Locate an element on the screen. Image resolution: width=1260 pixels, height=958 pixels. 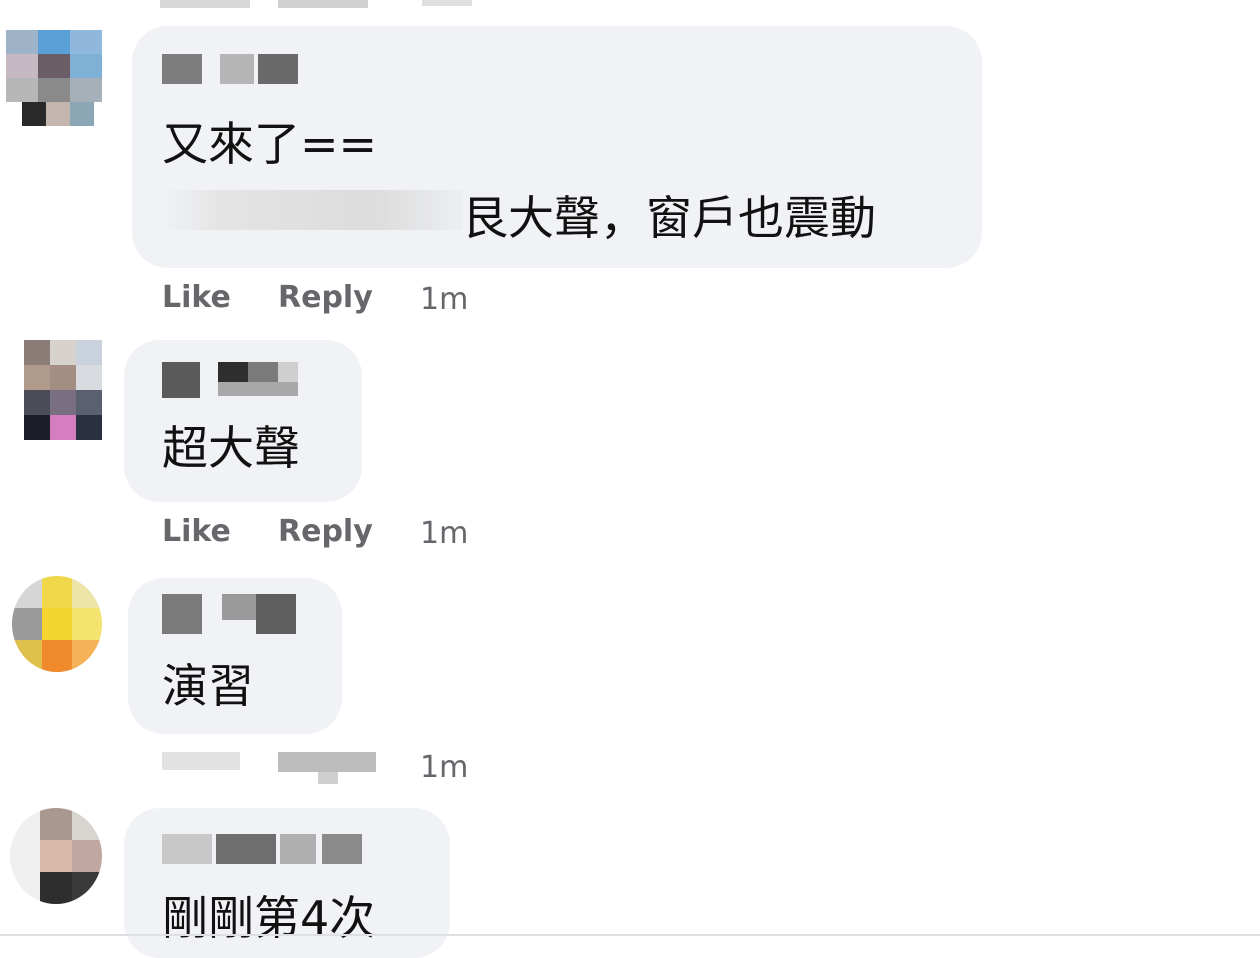
redacted-text is located at coordinates (312, 210).